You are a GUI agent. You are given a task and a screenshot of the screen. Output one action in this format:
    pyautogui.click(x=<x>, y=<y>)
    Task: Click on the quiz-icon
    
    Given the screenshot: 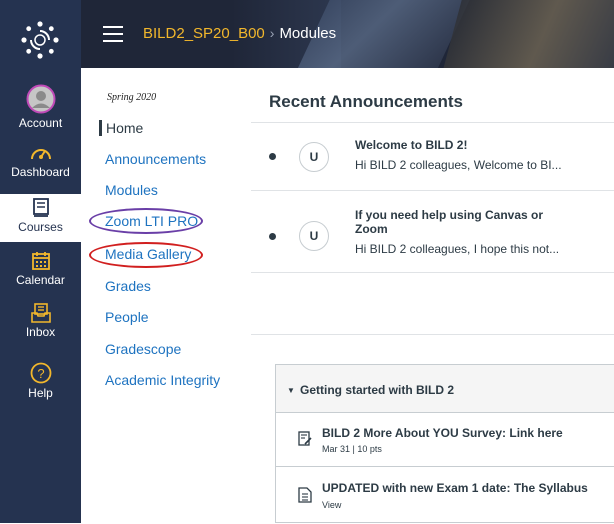 What is the action you would take?
    pyautogui.click(x=305, y=438)
    